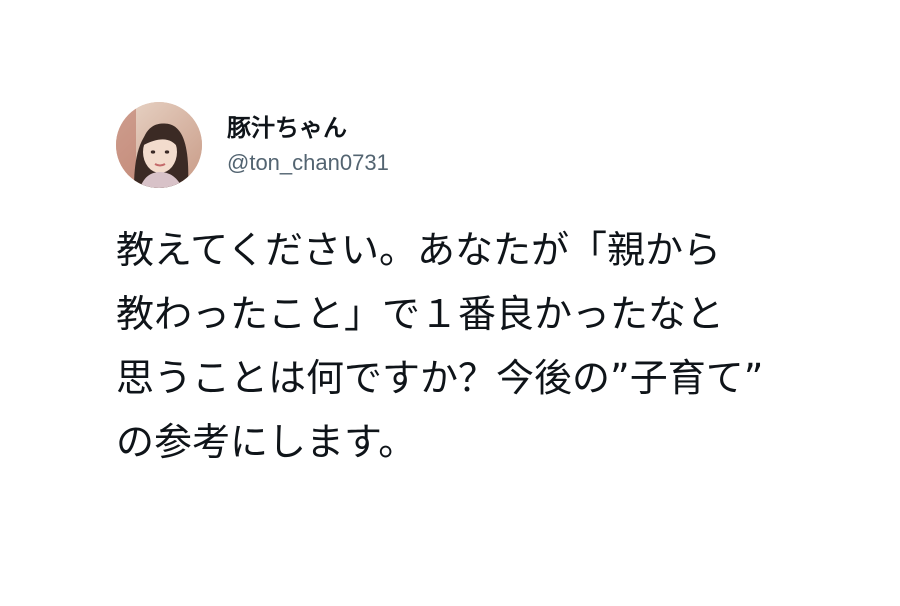  What do you see at coordinates (420, 314) in the screenshot?
I see `tweet-text-line: 教わったこと」で１番良かったなと` at bounding box center [420, 314].